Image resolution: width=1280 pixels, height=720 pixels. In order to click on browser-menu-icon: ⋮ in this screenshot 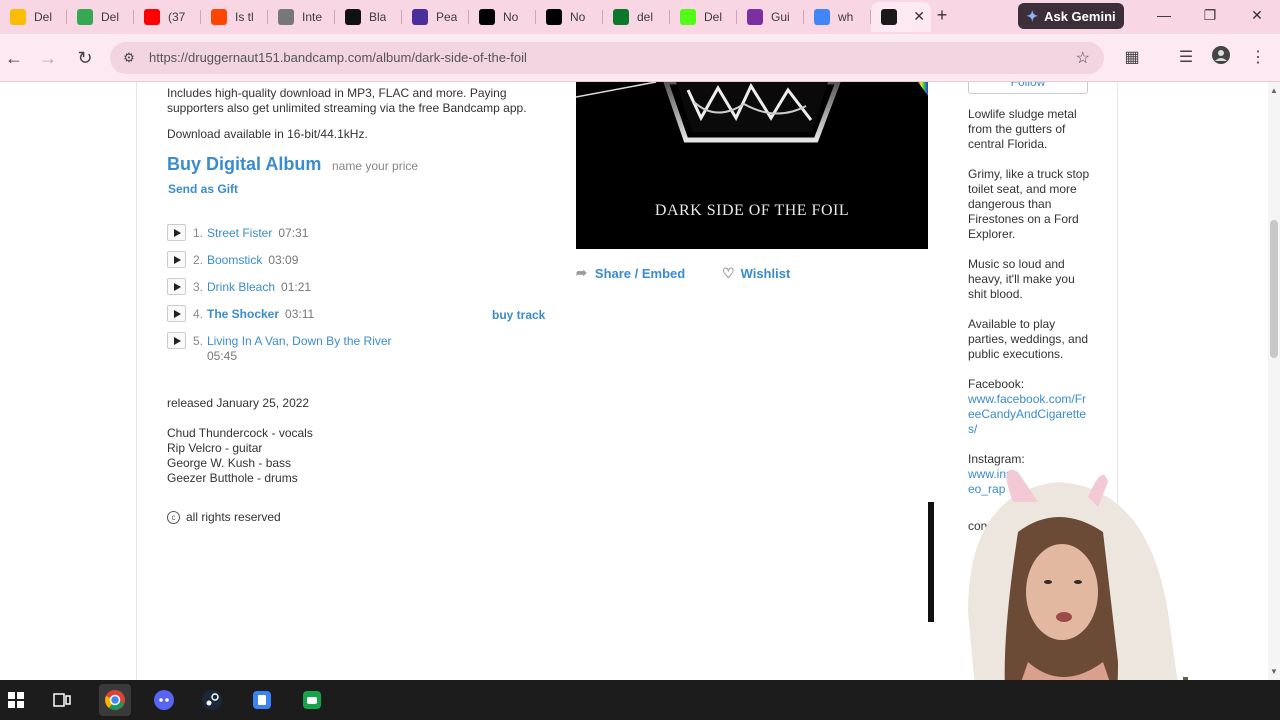, I will do `click(1258, 58)`.